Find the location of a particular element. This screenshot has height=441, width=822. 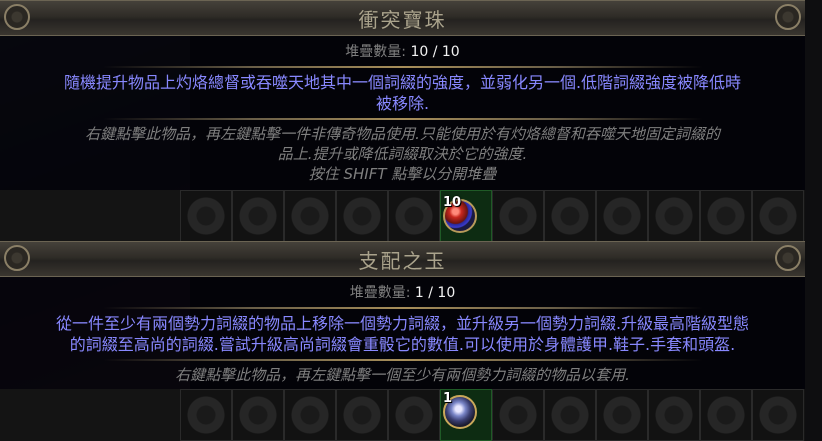

stack-size-value: 10 / 10 is located at coordinates (435, 52).